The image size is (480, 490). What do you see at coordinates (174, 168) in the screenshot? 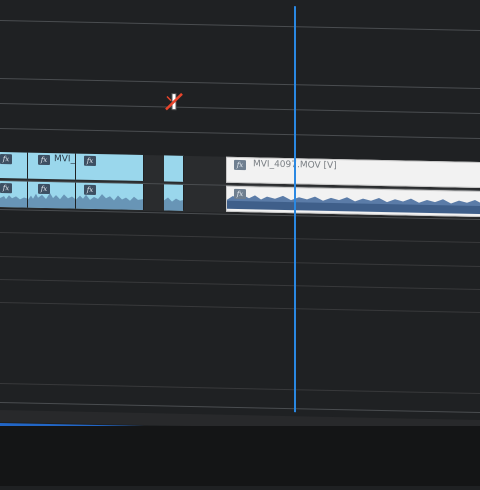
I see `video-clip` at bounding box center [174, 168].